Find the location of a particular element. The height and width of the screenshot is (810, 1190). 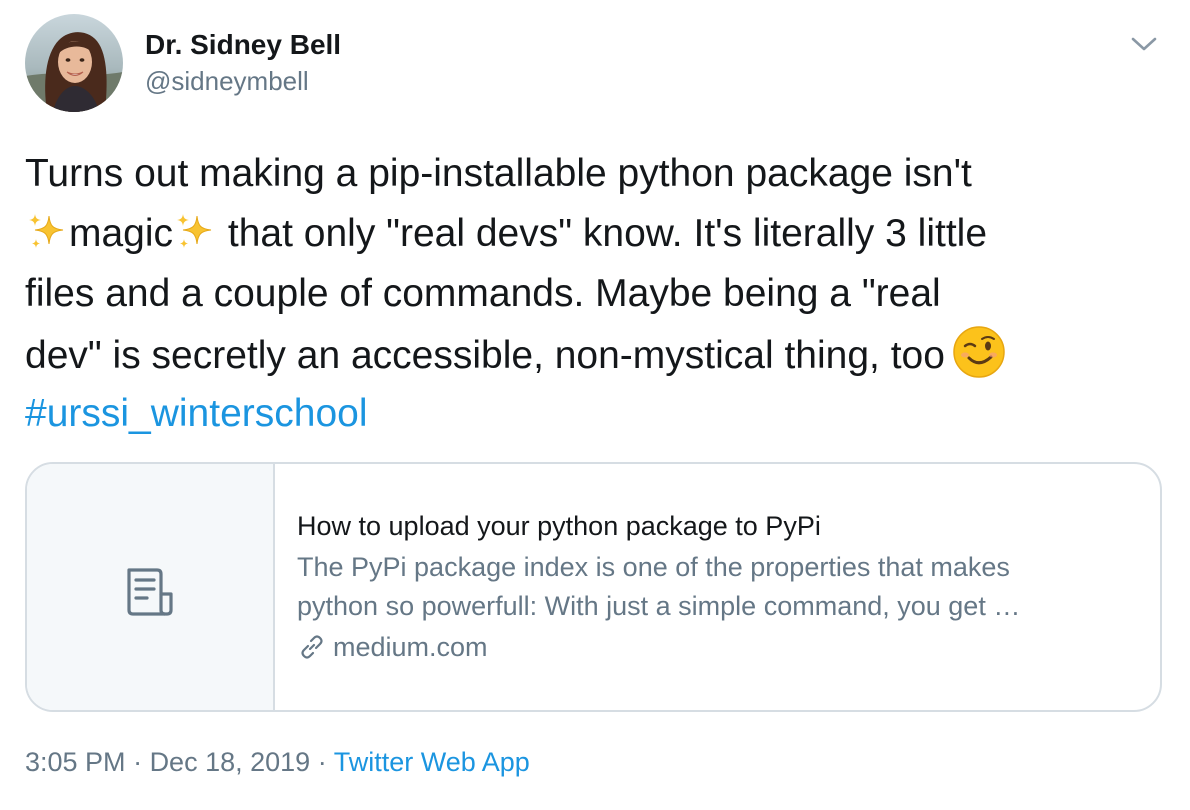

tweet-text-line: #urssi_winterschool is located at coordinates (597, 414).